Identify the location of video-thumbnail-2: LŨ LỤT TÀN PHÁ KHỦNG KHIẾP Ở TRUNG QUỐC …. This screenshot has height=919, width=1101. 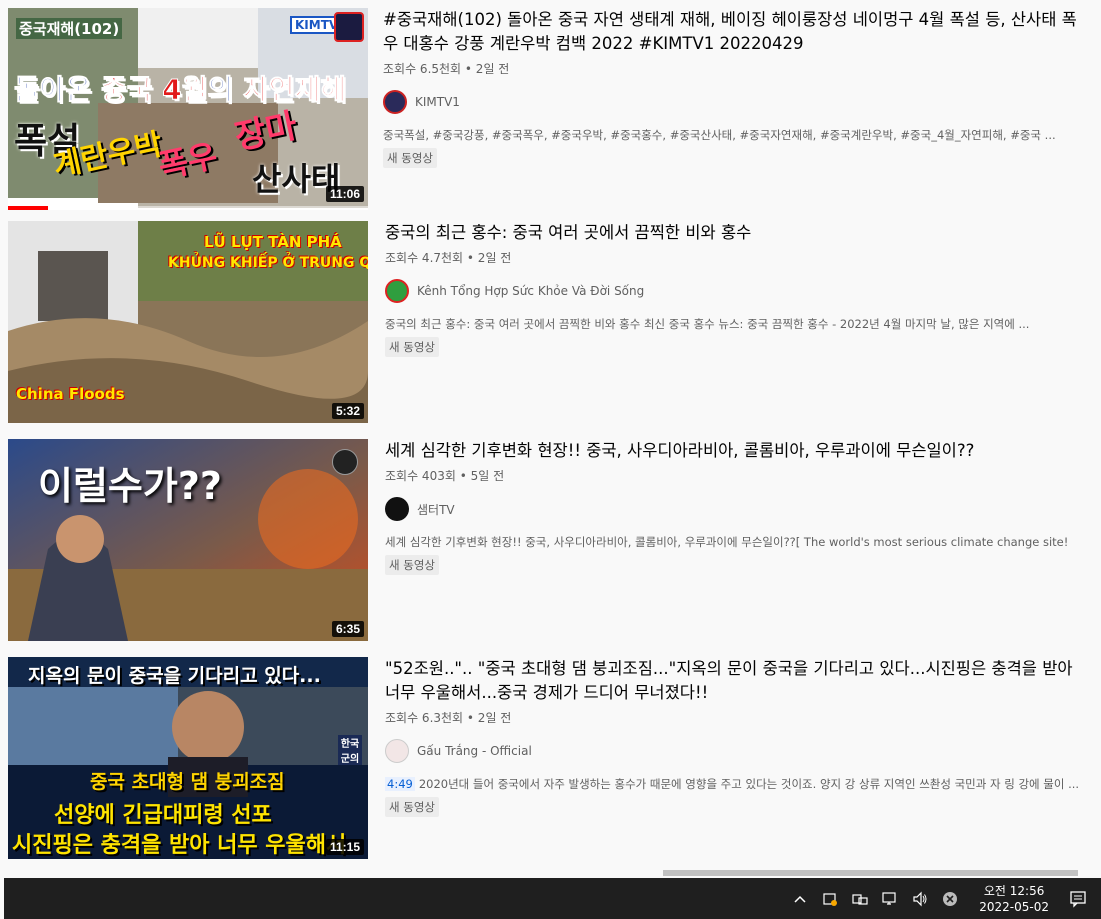
(188, 322).